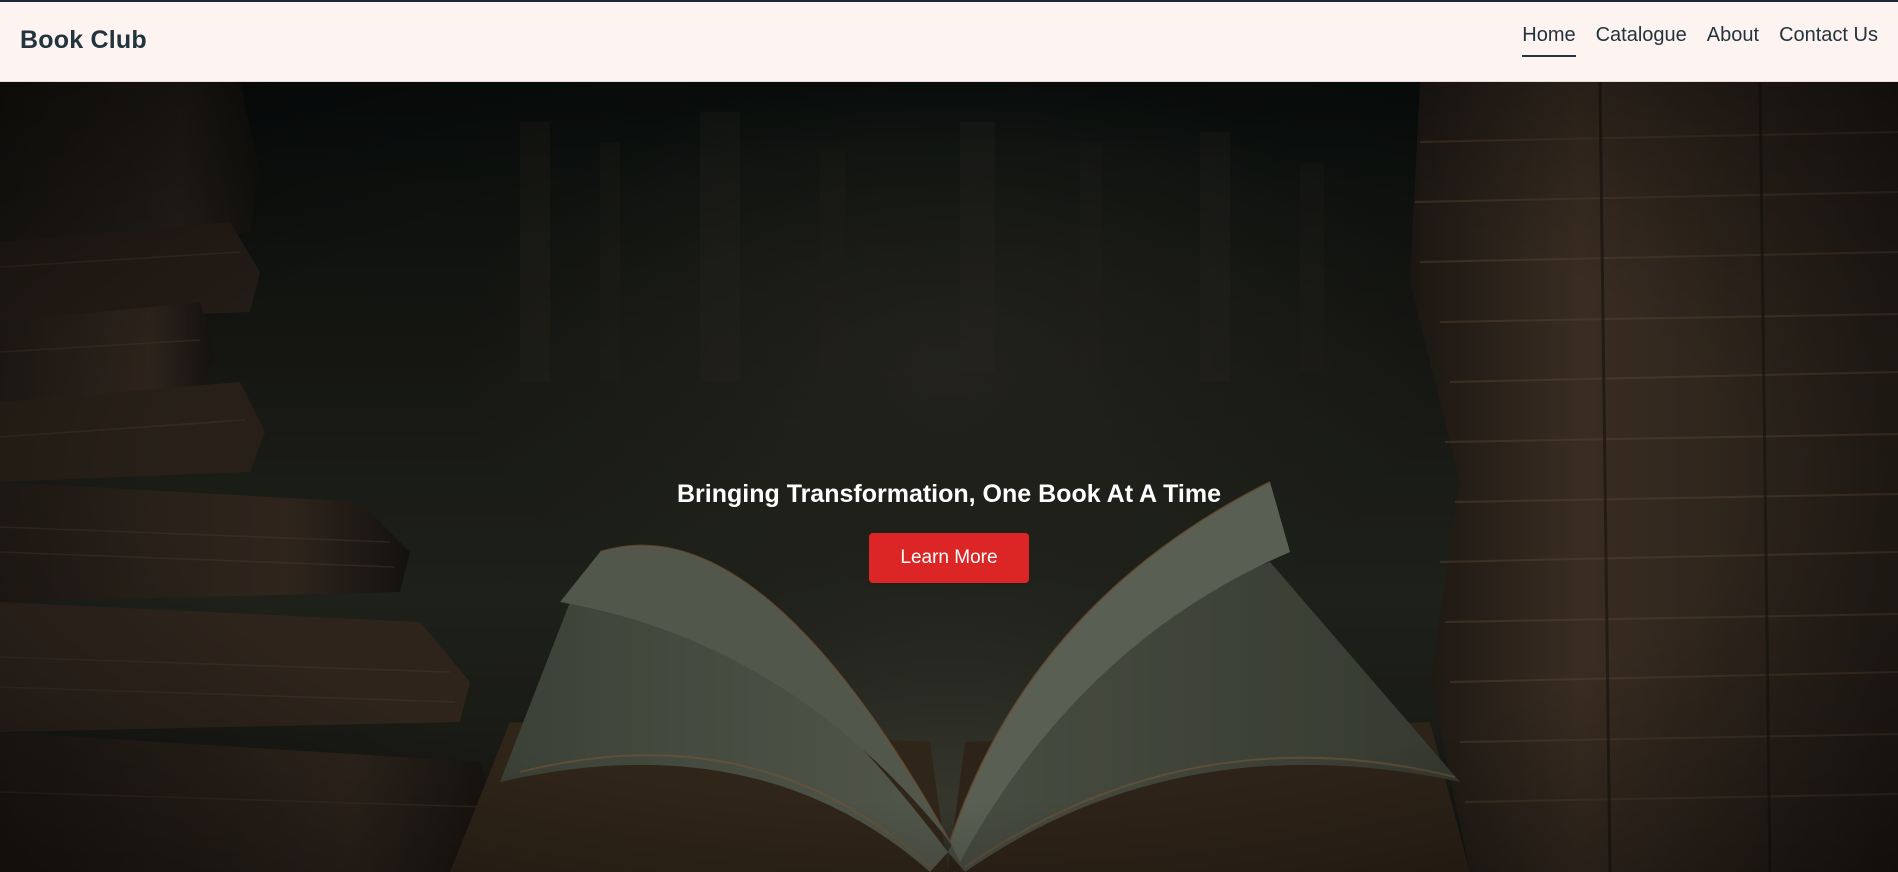 The height and width of the screenshot is (872, 1898). What do you see at coordinates (1700, 40) in the screenshot?
I see `main-nav: Home Catalogue About Contact Us` at bounding box center [1700, 40].